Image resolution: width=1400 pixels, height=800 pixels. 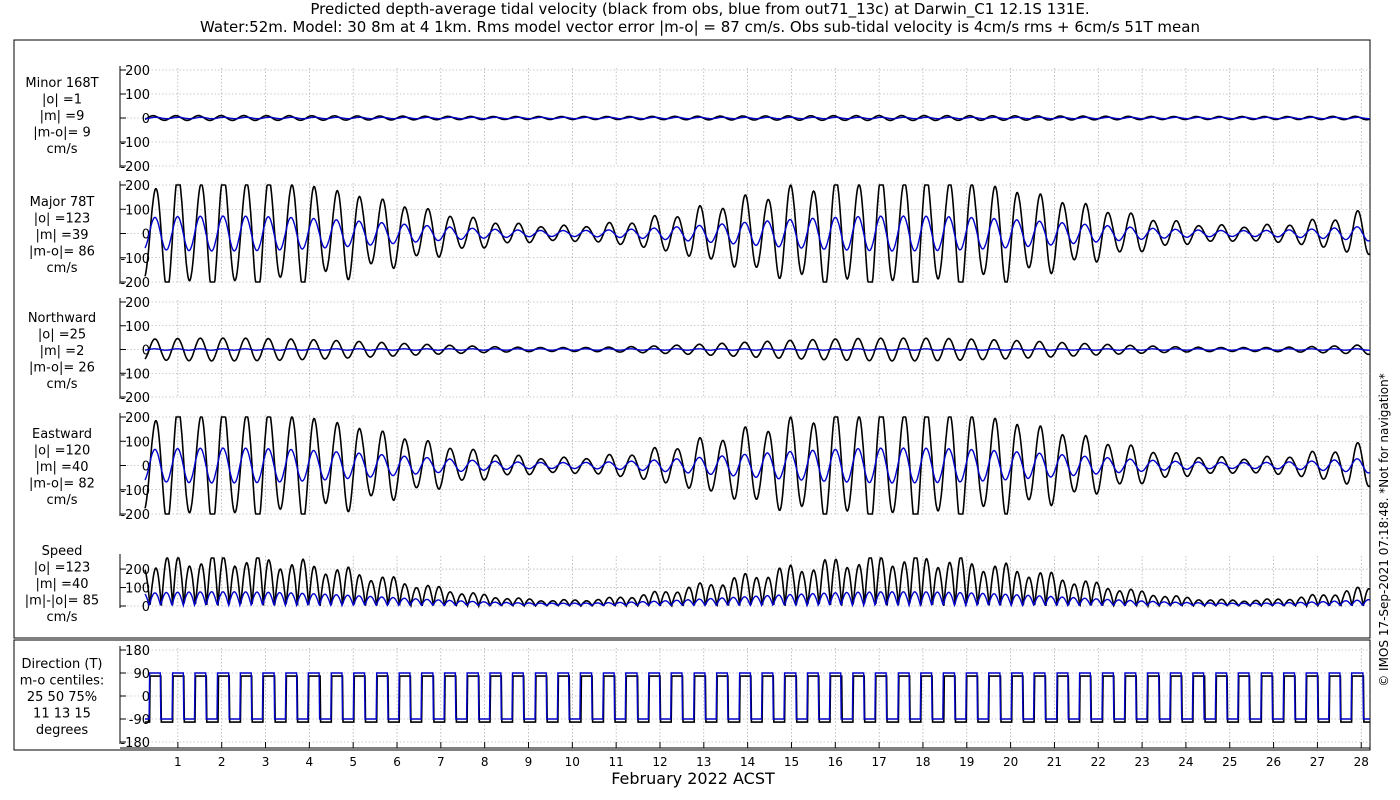 I want to click on panel-label: |m| =39, so click(x=62, y=235).